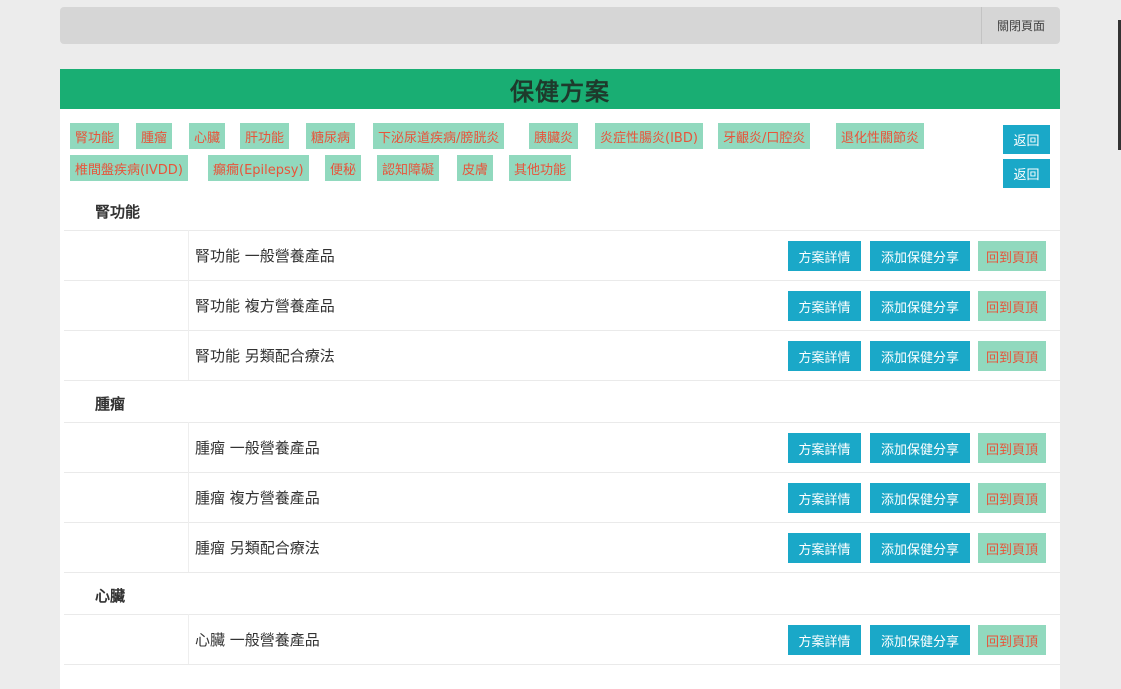 The height and width of the screenshot is (689, 1121). Describe the element at coordinates (764, 136) in the screenshot. I see `tag-gingivitis: 牙齦炎/口腔炎` at that location.